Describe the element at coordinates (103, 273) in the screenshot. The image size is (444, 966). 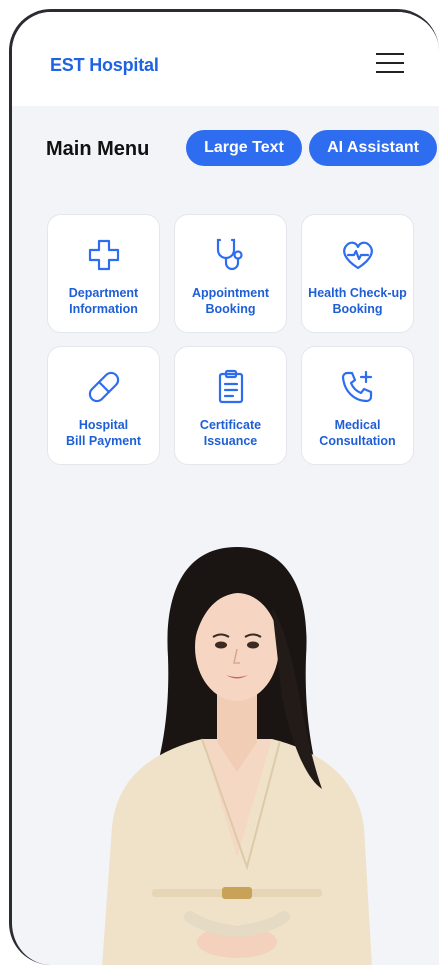
I see `tile-department-information: Department Information` at that location.